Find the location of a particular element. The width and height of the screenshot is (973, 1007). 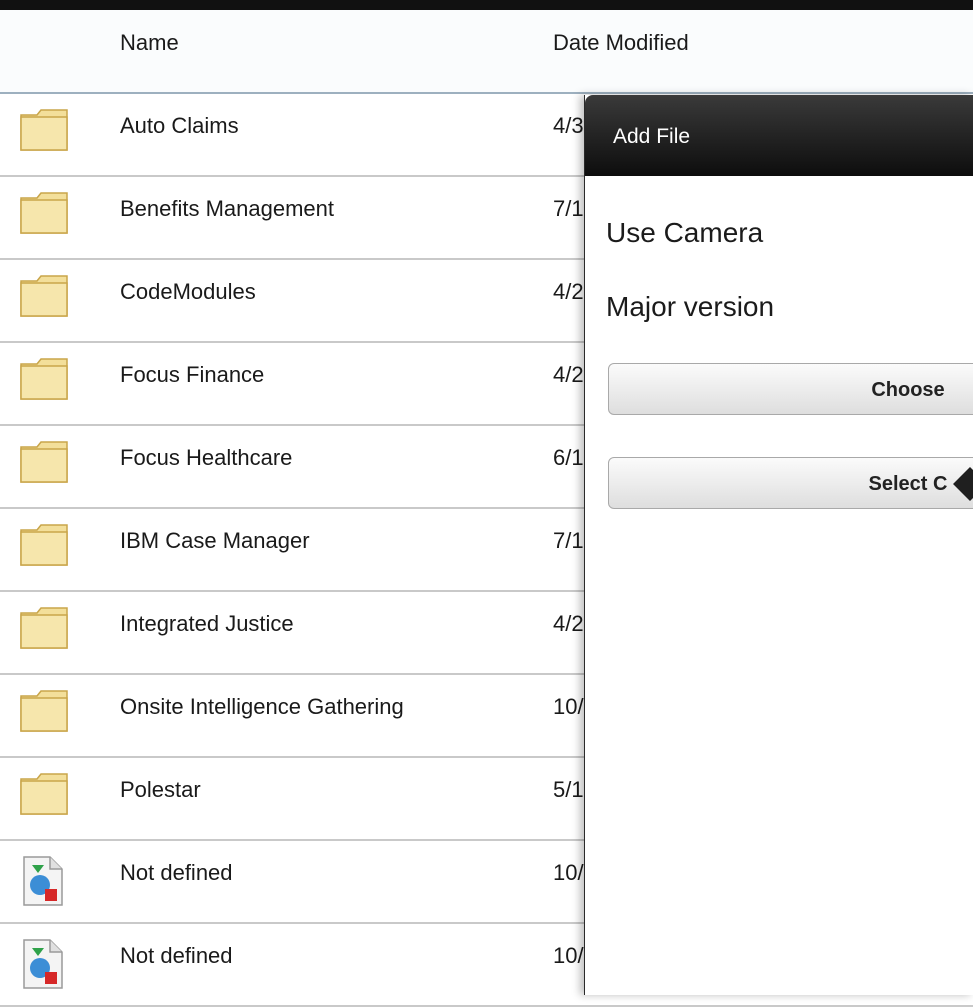

popover-header: Add File is located at coordinates (779, 135).